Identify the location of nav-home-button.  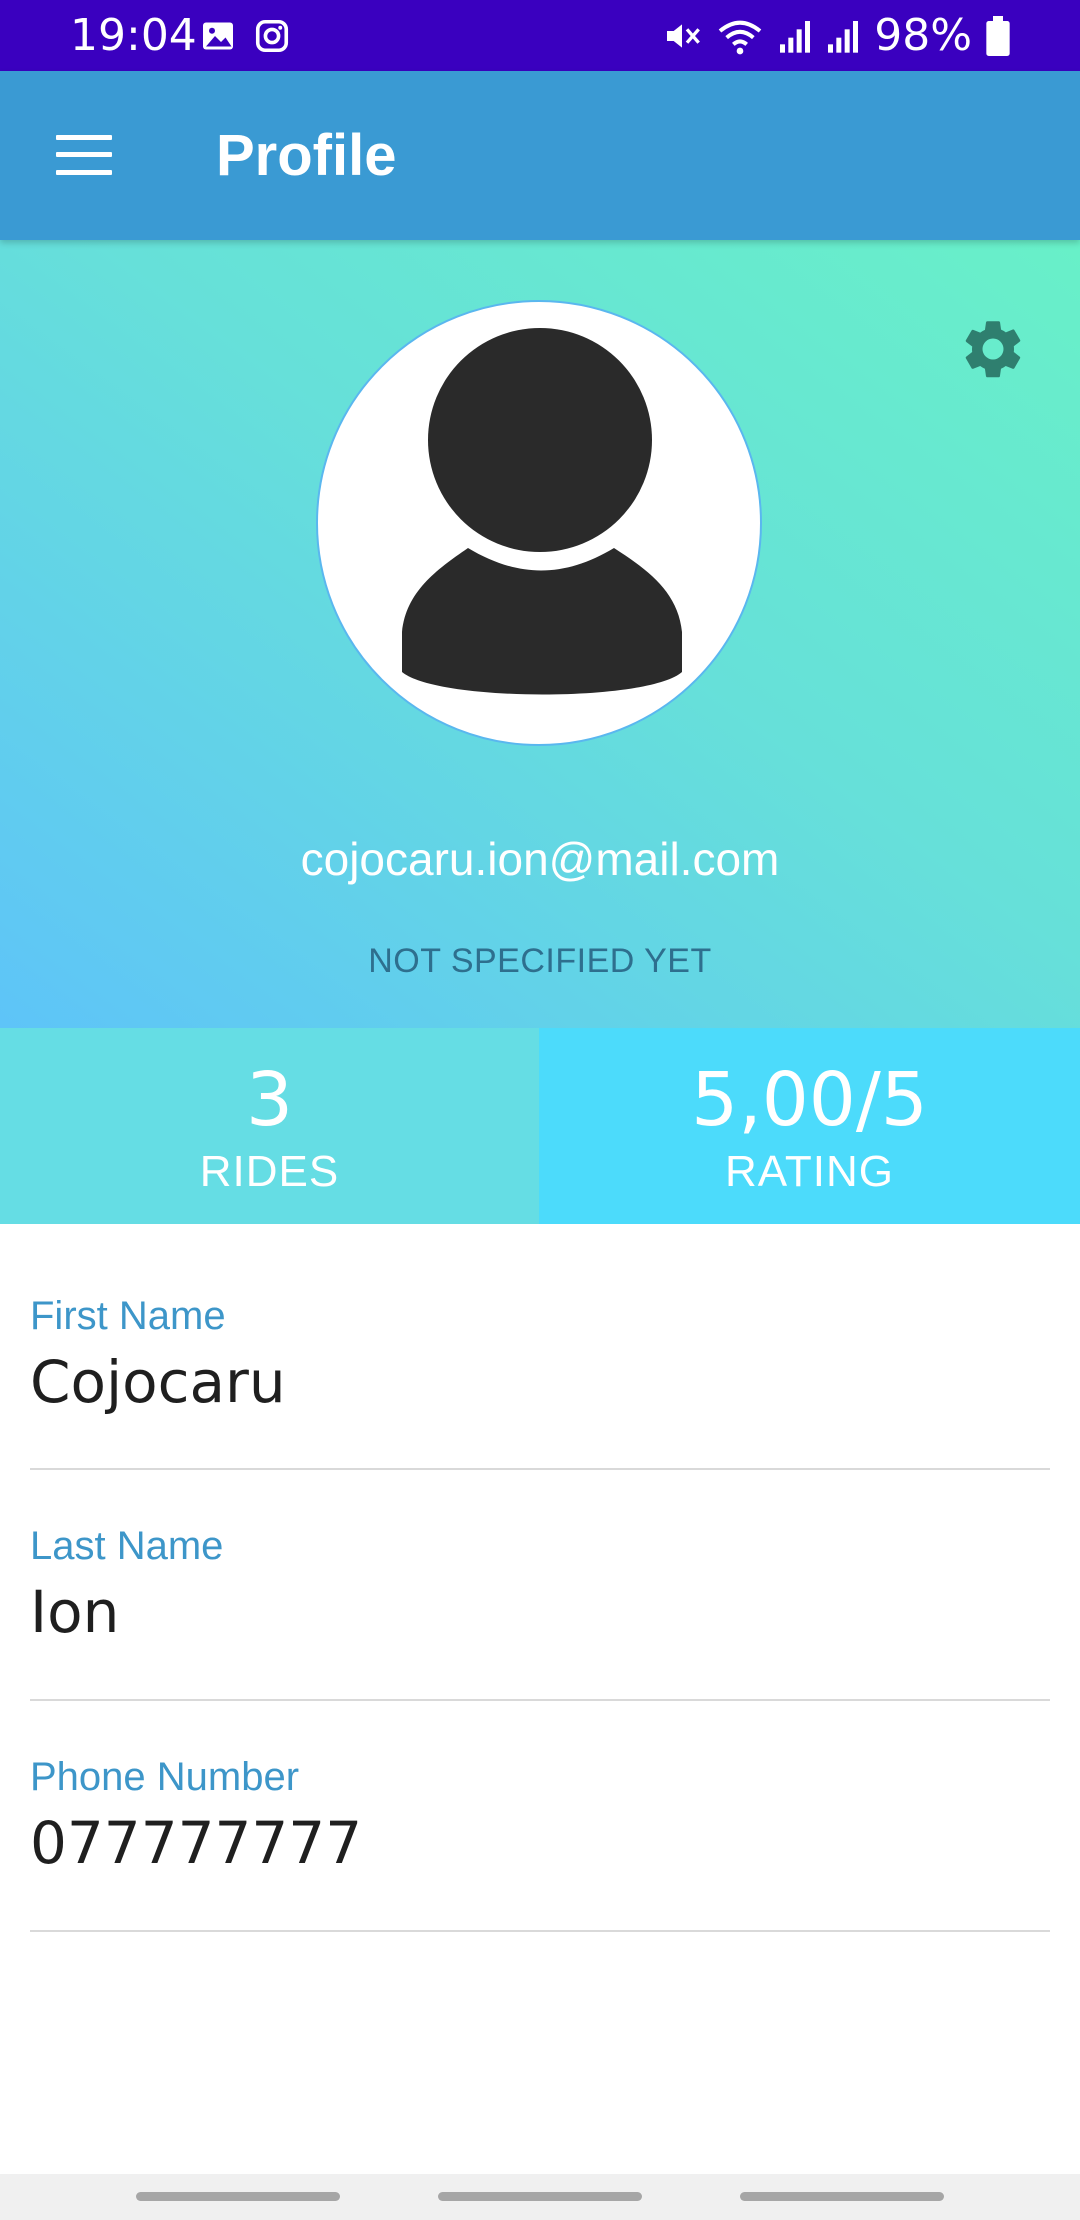
(540, 2196).